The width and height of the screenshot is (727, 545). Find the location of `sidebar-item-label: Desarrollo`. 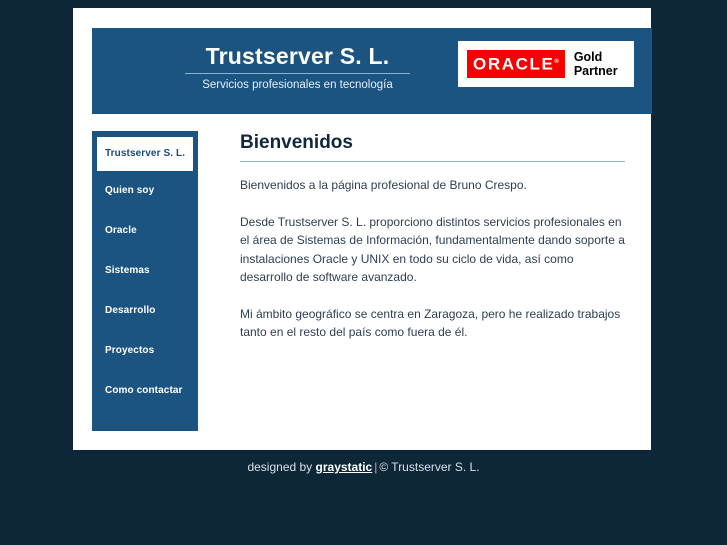

sidebar-item-label: Desarrollo is located at coordinates (130, 310).